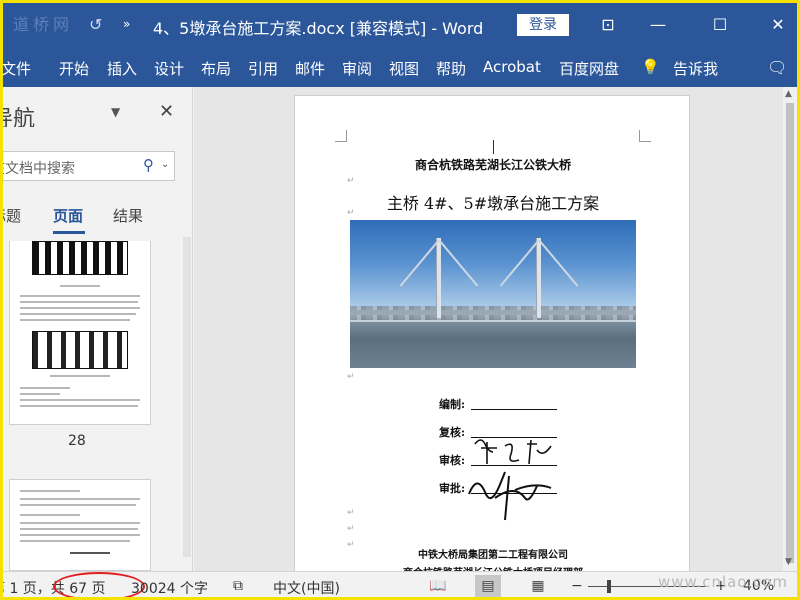  I want to click on thumb-figure-top, so click(80, 258).